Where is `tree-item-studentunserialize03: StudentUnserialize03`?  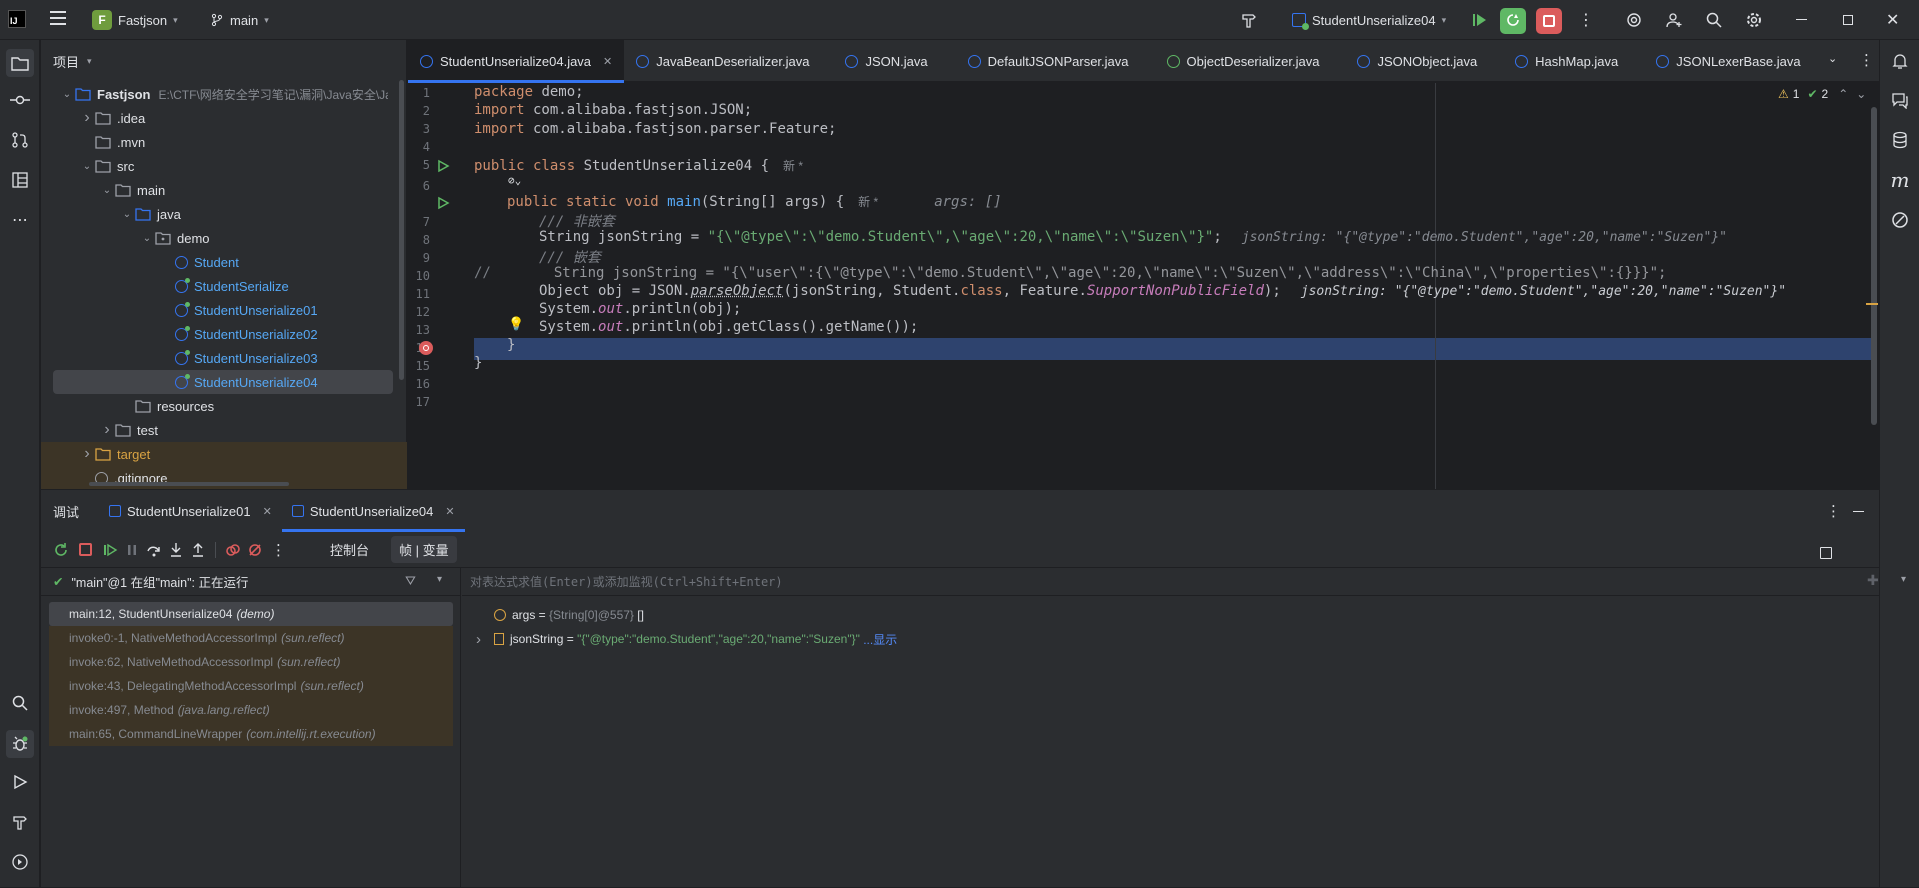 tree-item-studentunserialize03: StudentUnserialize03 is located at coordinates (224, 358).